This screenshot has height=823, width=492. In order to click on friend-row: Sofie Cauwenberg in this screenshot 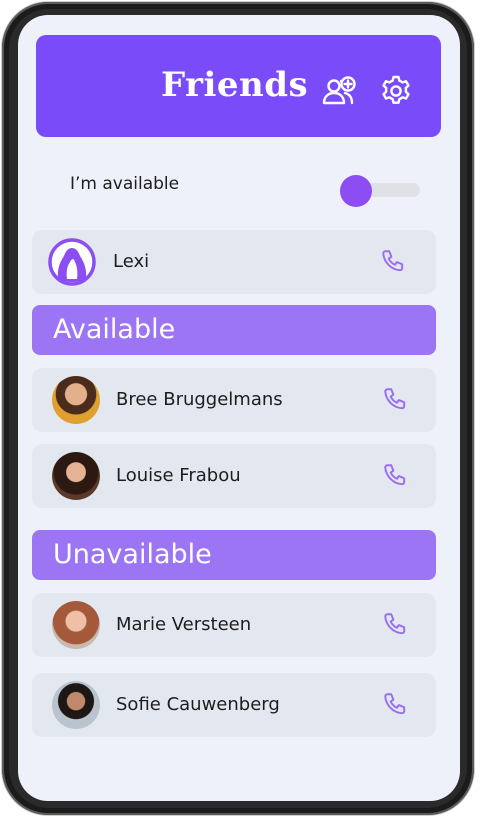, I will do `click(234, 705)`.